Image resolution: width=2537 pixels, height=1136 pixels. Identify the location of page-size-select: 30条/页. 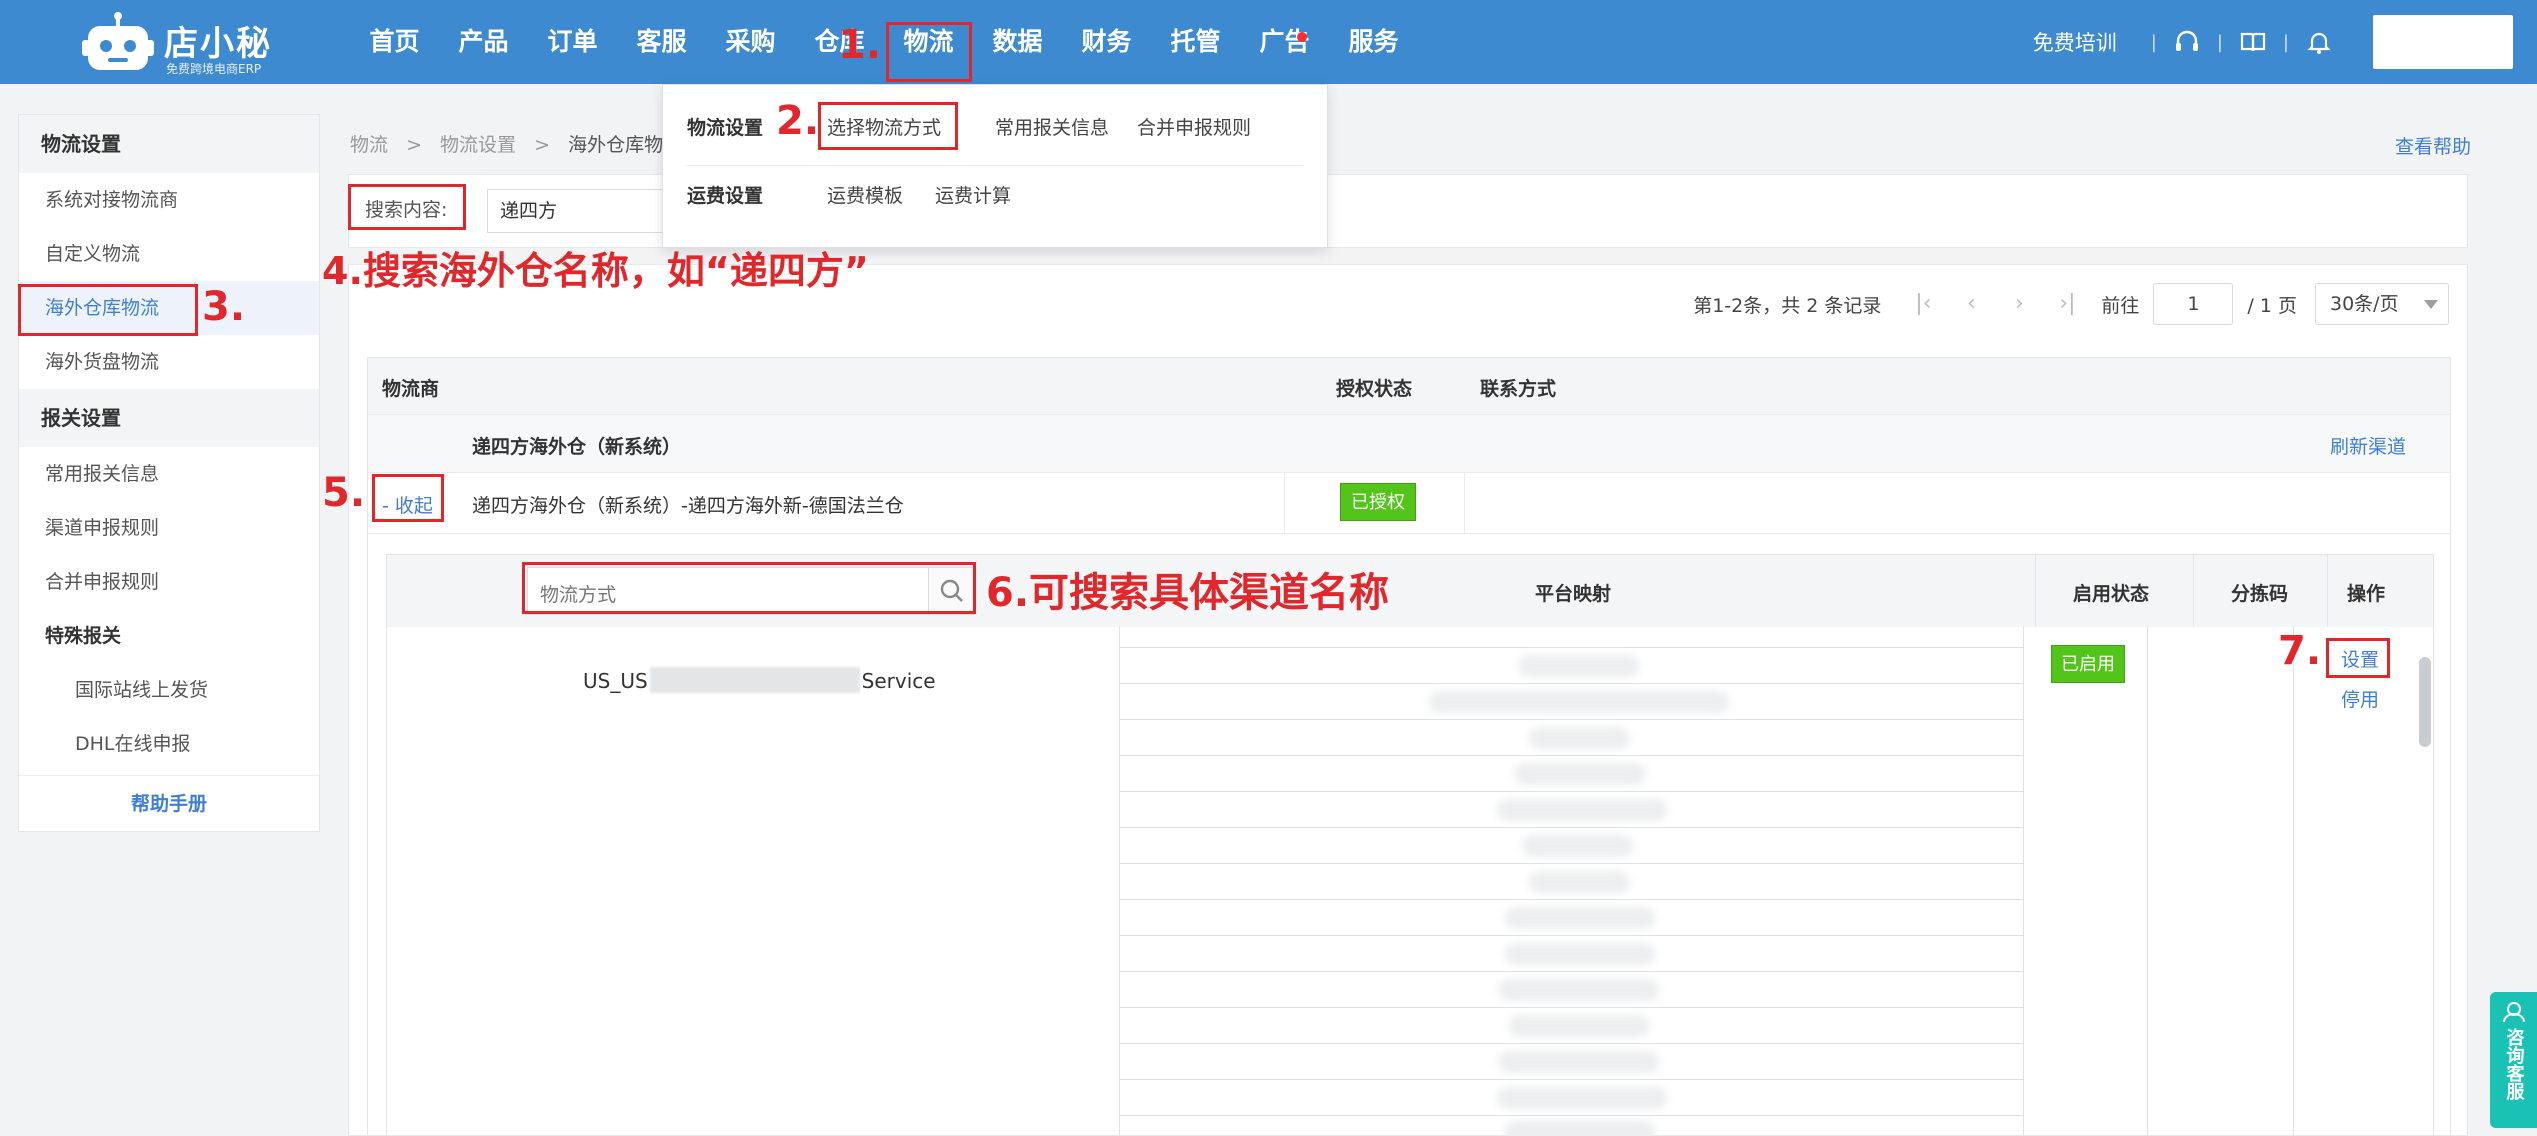
(2382, 304).